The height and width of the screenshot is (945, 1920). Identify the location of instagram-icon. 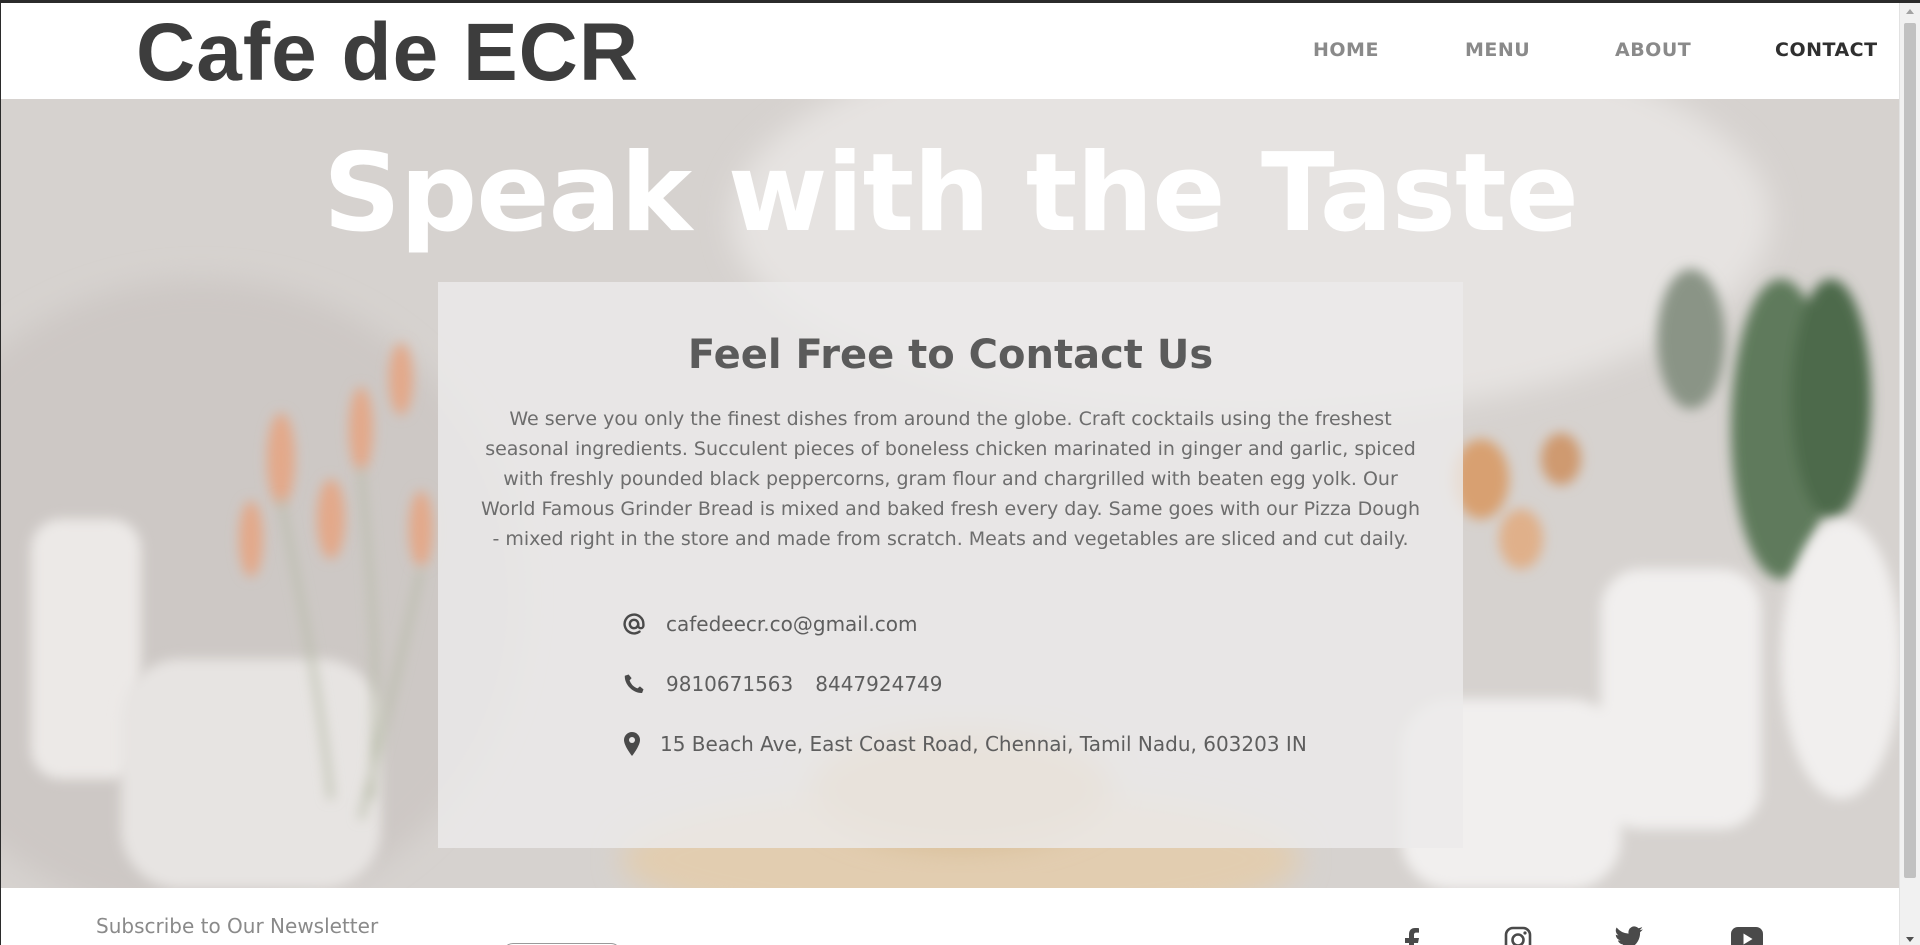
(1518, 935).